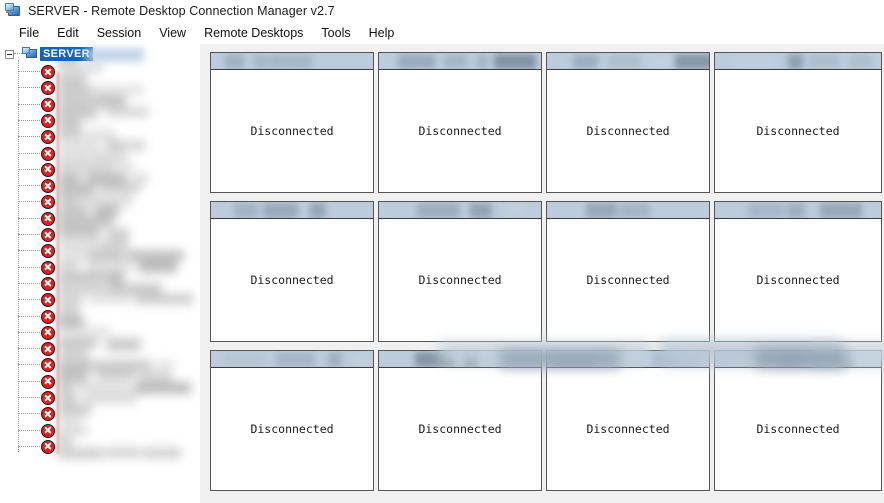 This screenshot has height=503, width=884. What do you see at coordinates (9, 54) in the screenshot?
I see `collapse-box-icon` at bounding box center [9, 54].